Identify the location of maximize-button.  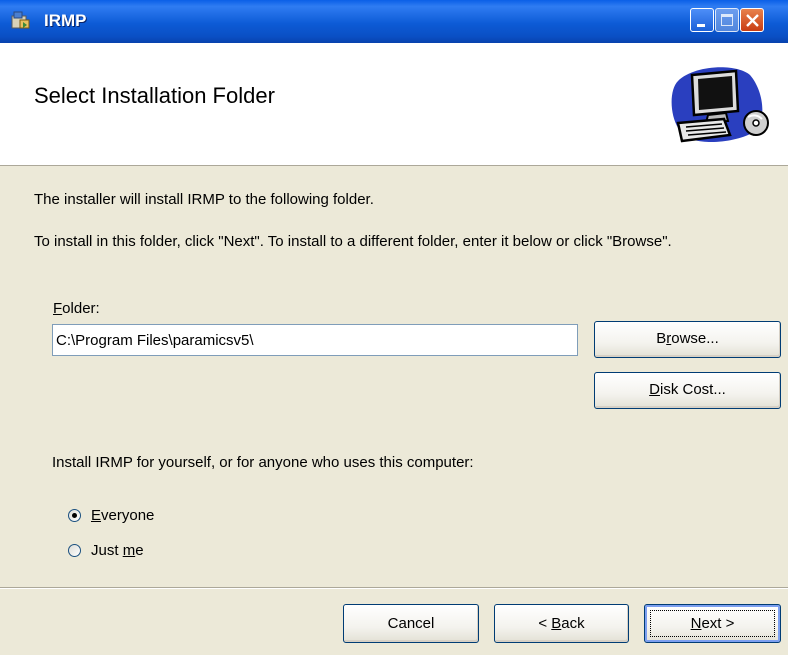
(727, 20).